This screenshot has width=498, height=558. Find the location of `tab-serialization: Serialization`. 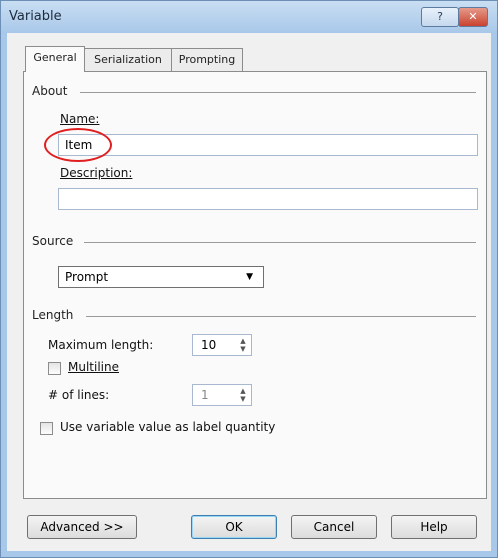

tab-serialization: Serialization is located at coordinates (128, 59).